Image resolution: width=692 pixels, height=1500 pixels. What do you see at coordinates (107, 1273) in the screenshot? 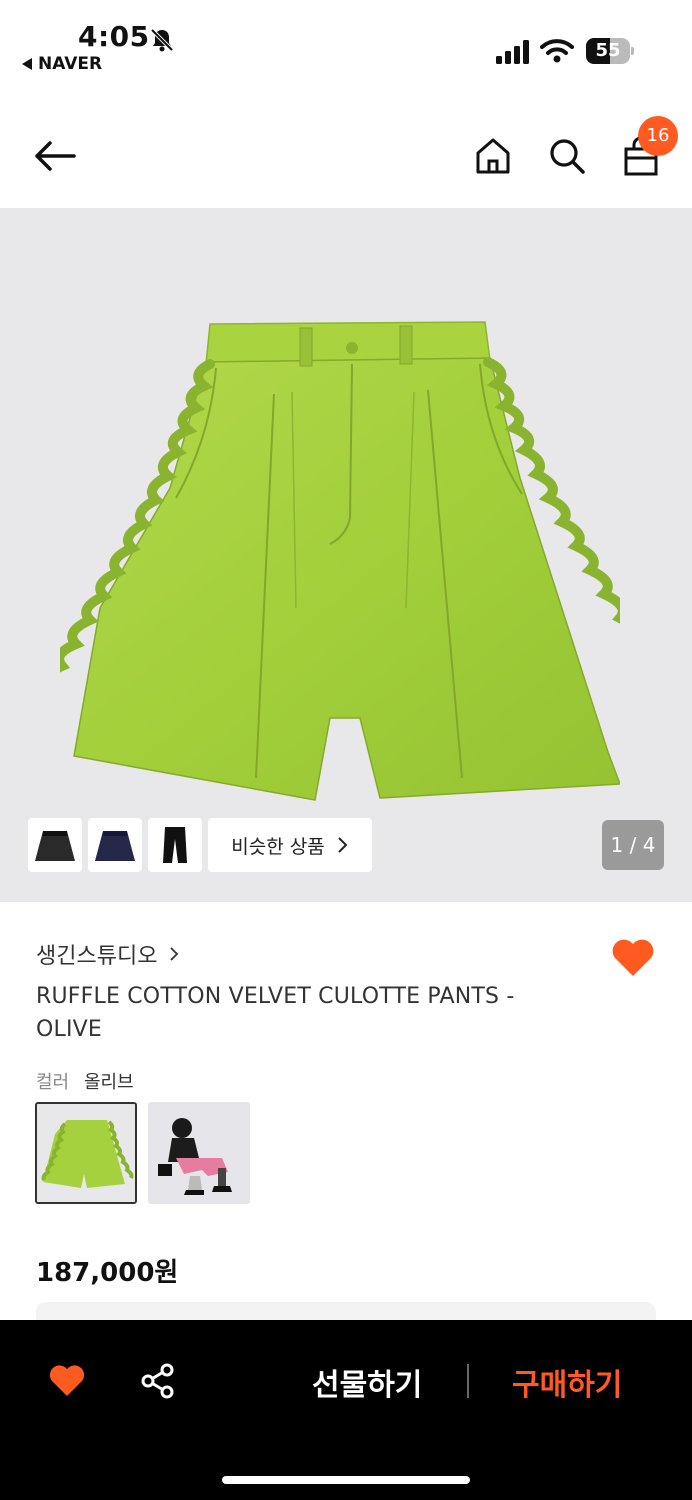
I see `product-price: 187,000원` at bounding box center [107, 1273].